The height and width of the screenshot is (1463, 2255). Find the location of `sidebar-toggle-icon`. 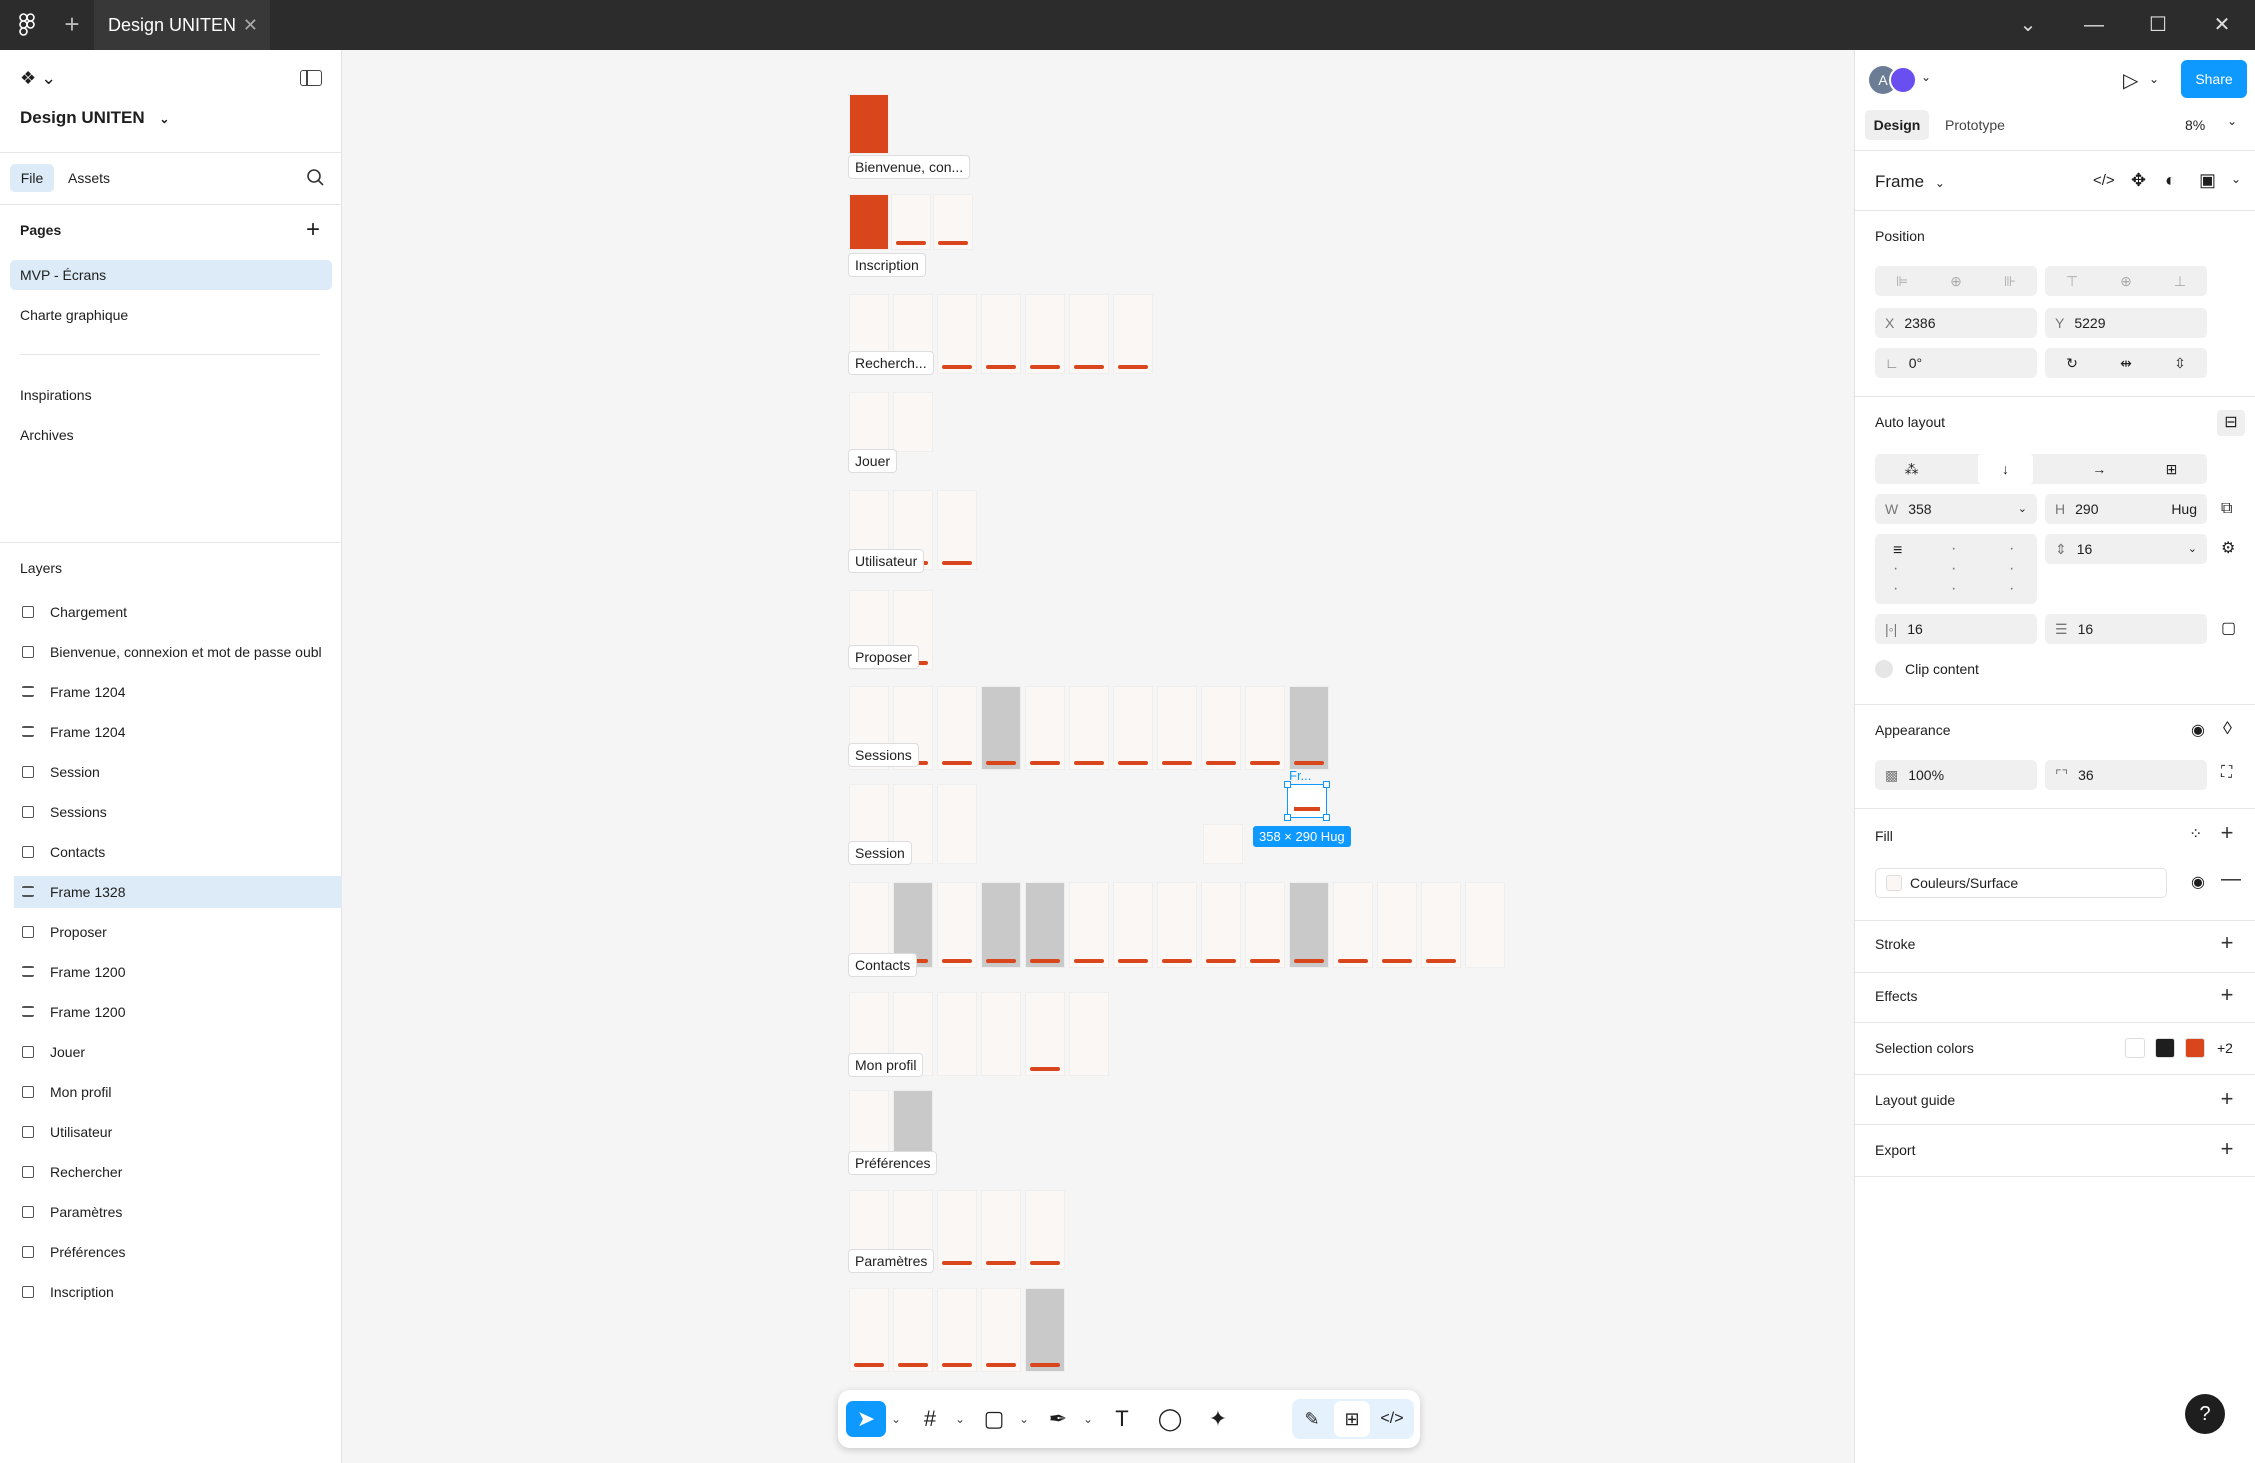

sidebar-toggle-icon is located at coordinates (311, 78).